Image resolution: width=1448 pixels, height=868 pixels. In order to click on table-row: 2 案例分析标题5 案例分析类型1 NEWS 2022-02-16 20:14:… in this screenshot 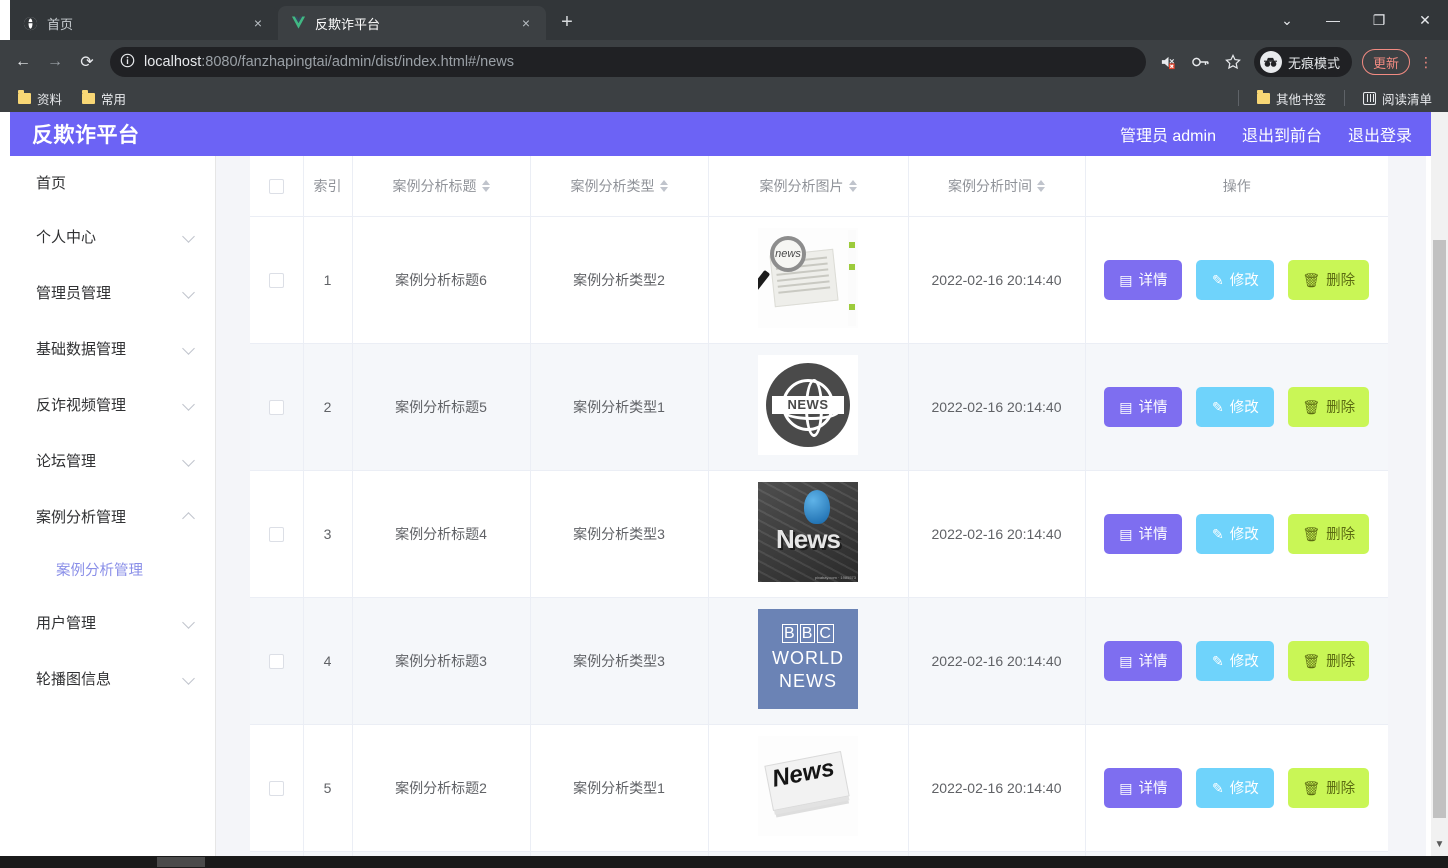, I will do `click(819, 407)`.